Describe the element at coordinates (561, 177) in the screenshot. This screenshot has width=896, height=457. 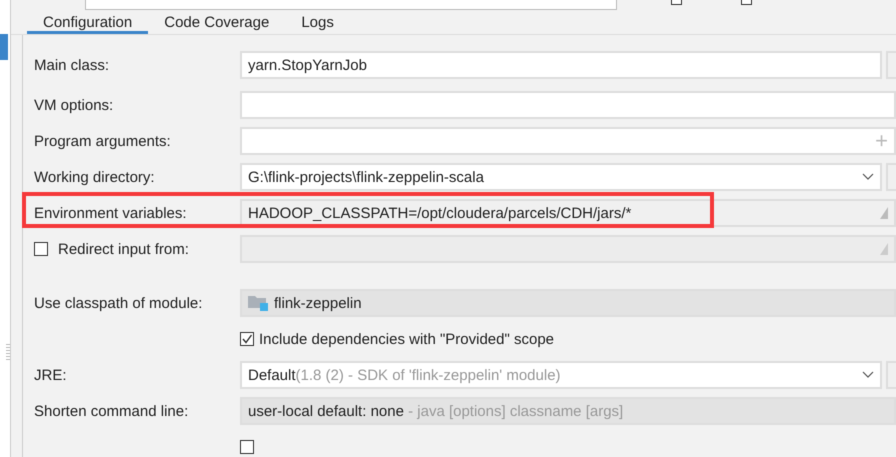
I see `dropdown: G:\flink-projects\flink-zeppelin-scala` at that location.